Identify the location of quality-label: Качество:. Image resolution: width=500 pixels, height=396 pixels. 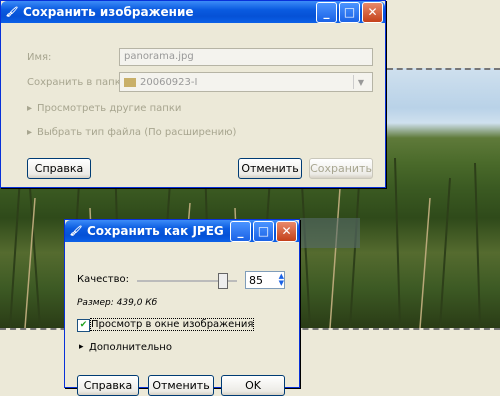
(103, 279).